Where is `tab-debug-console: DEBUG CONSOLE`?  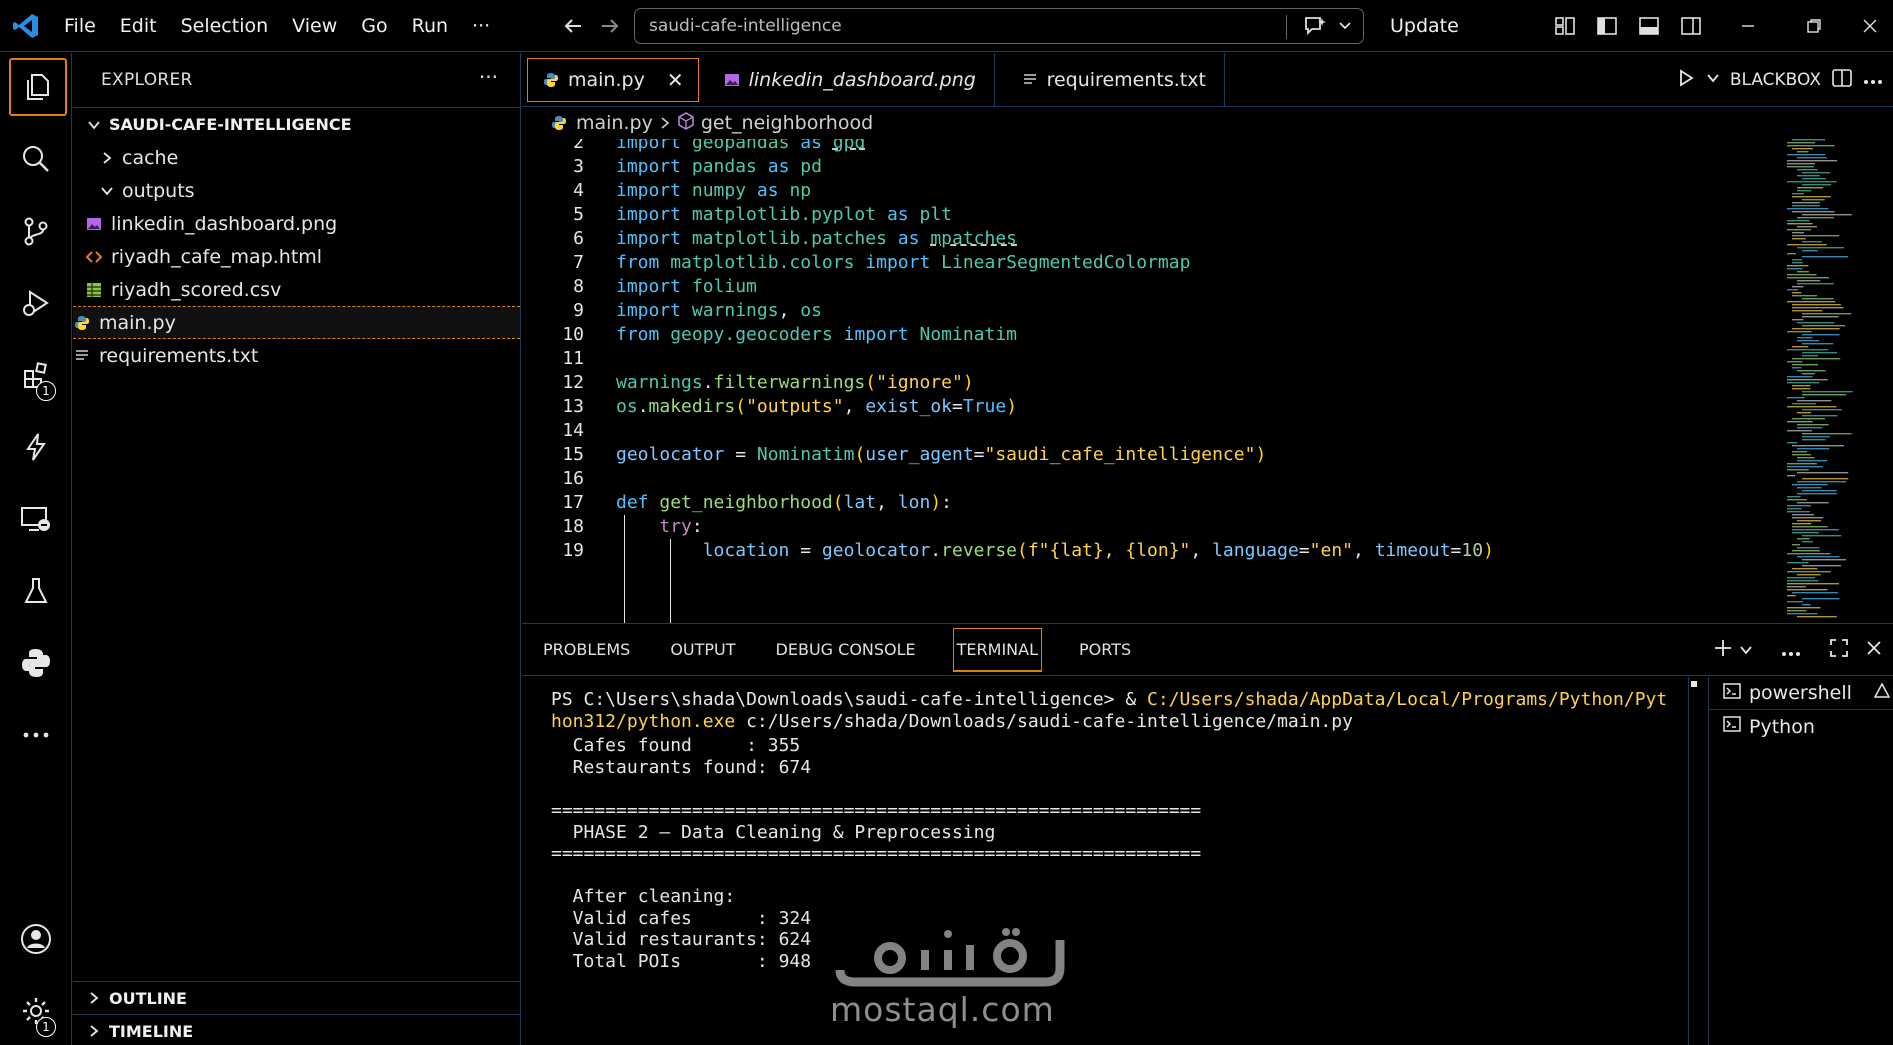 tab-debug-console: DEBUG CONSOLE is located at coordinates (846, 650).